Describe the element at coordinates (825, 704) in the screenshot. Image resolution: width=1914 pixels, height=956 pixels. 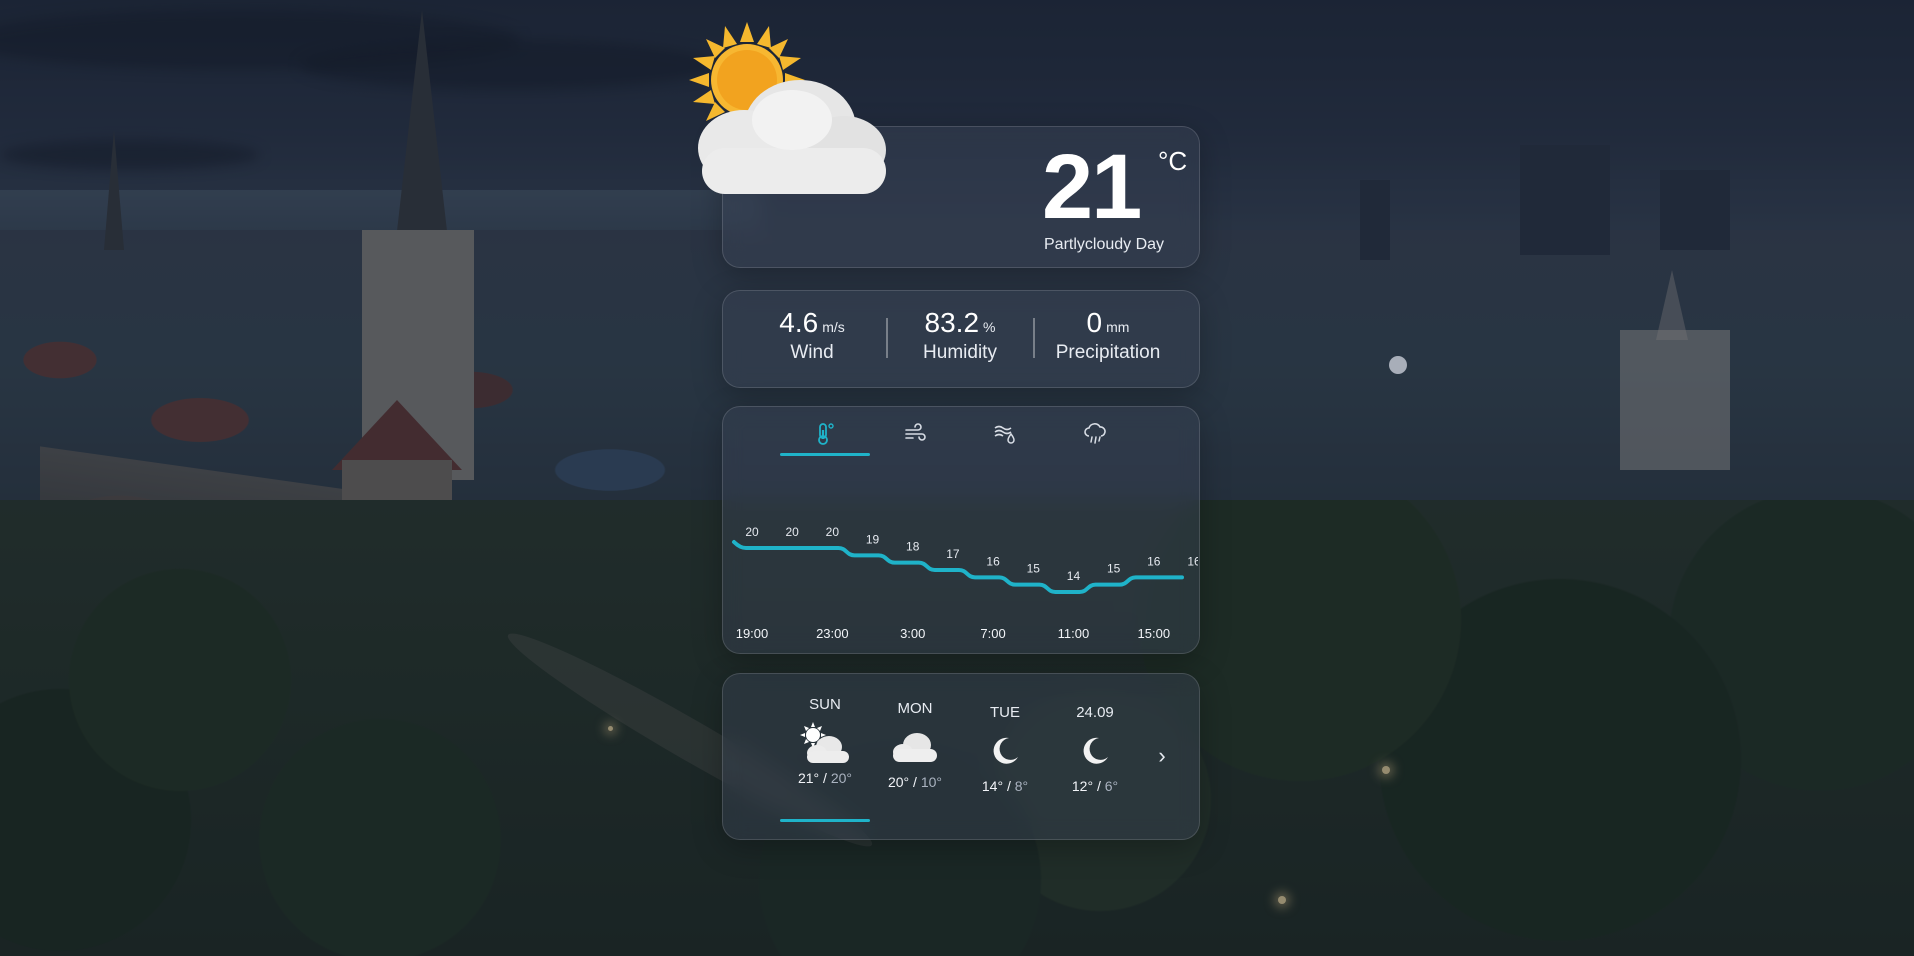
I see `day-name: SUN` at that location.